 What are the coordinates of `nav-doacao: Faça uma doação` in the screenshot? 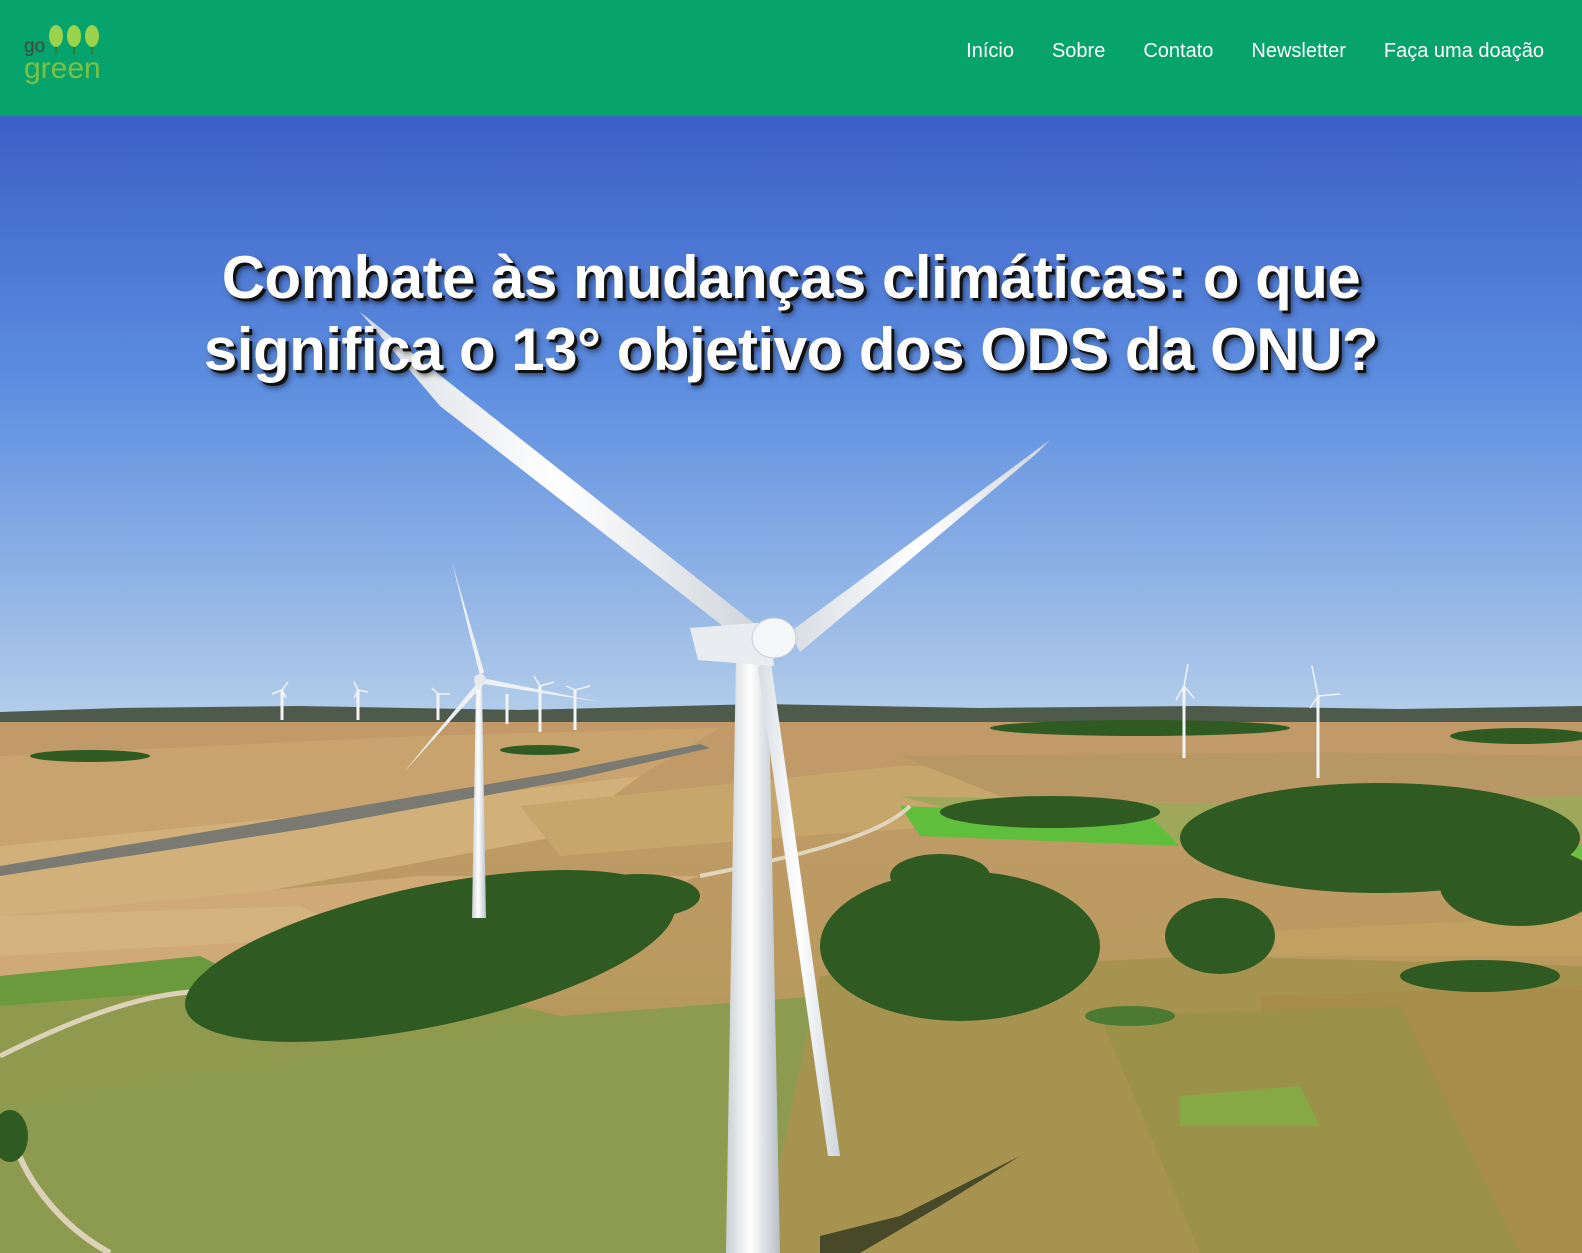 It's located at (1464, 51).